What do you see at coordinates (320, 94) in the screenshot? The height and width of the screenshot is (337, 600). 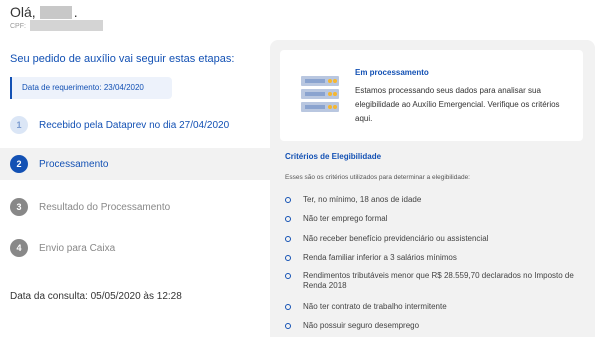 I see `server-icon` at bounding box center [320, 94].